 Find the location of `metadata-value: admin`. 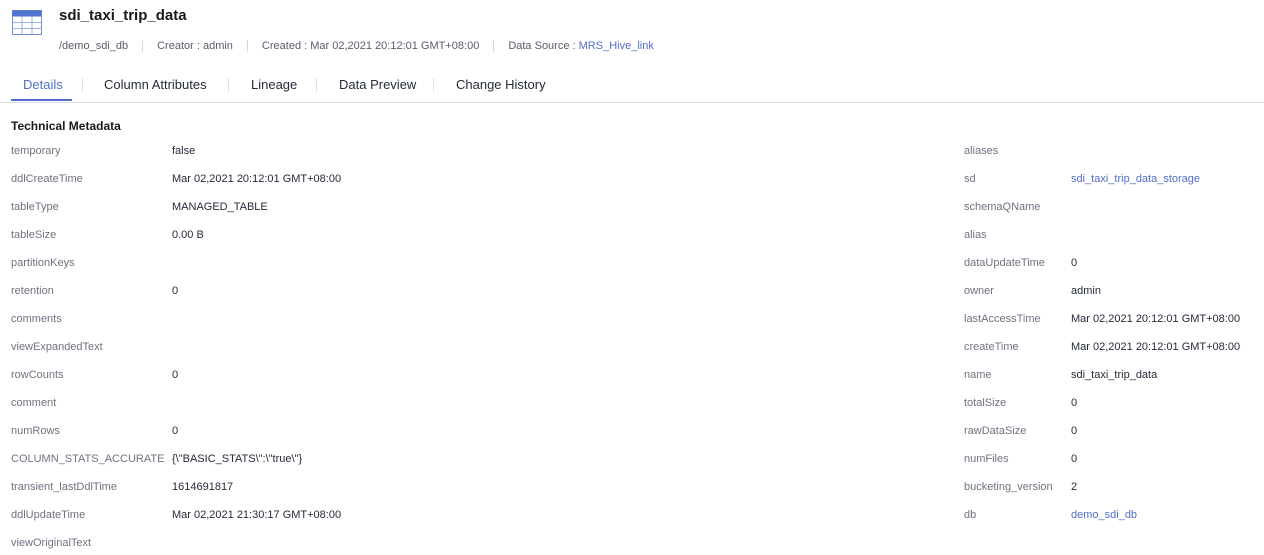

metadata-value: admin is located at coordinates (1086, 291).